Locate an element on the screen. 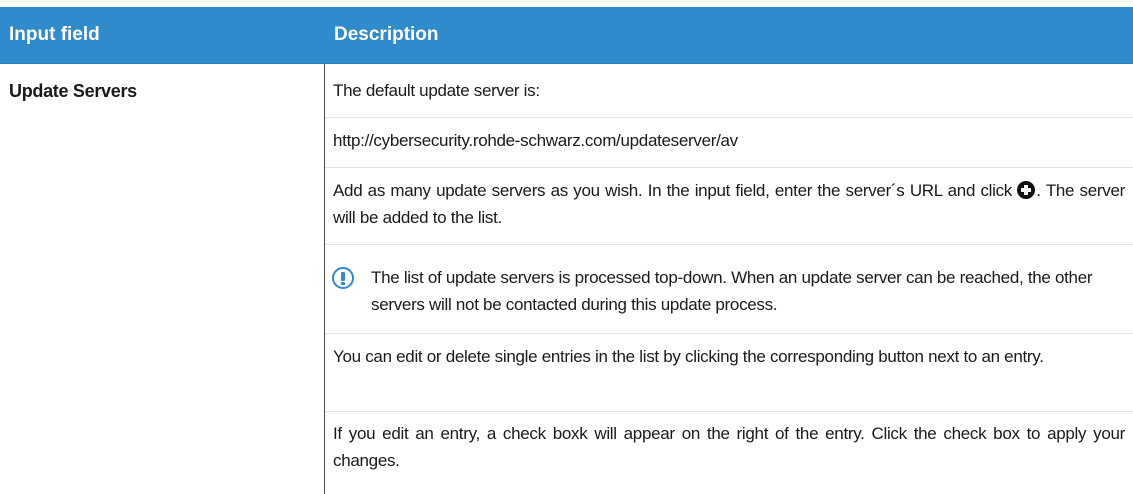  default-server-text: The default update server is: is located at coordinates (436, 90).